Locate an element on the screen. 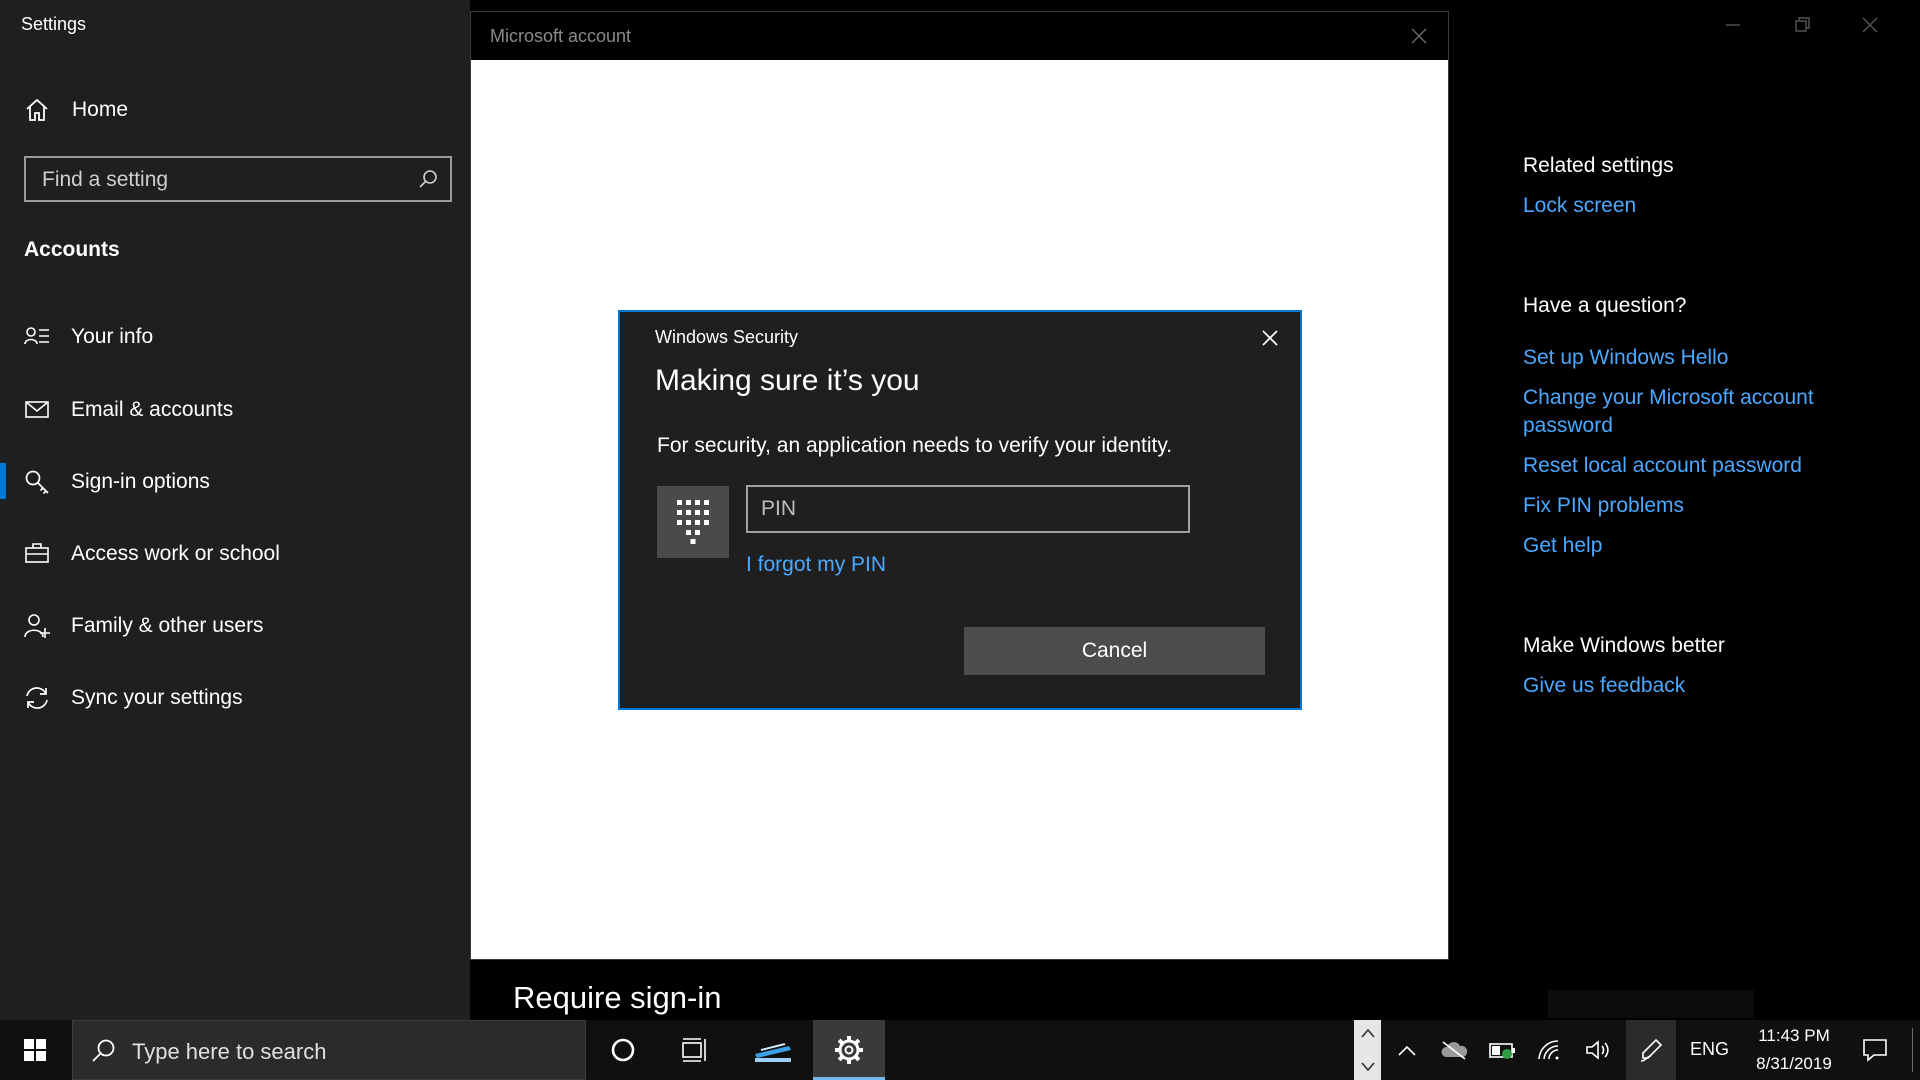  sidebar-item-sync: Sync your settings is located at coordinates (235, 698).